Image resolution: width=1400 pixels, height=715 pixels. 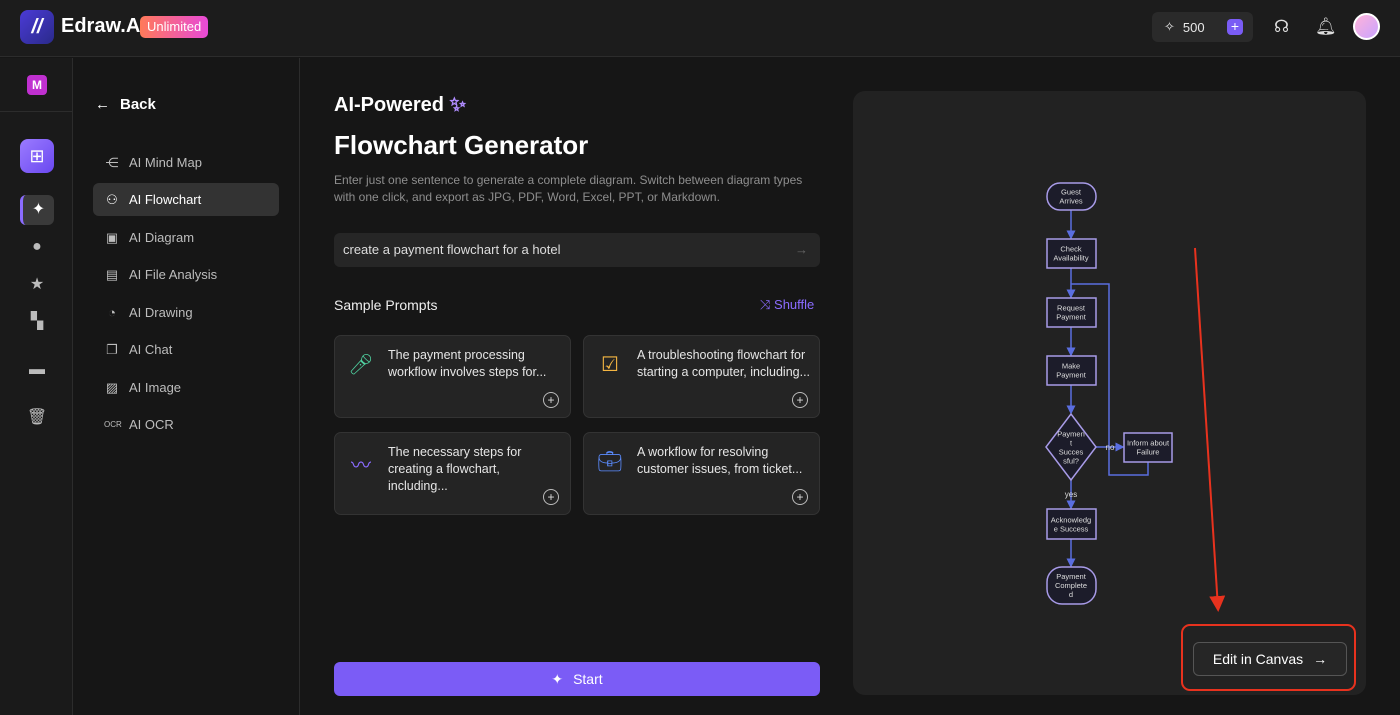 What do you see at coordinates (1110, 447) in the screenshot?
I see `edge-label-no: no` at bounding box center [1110, 447].